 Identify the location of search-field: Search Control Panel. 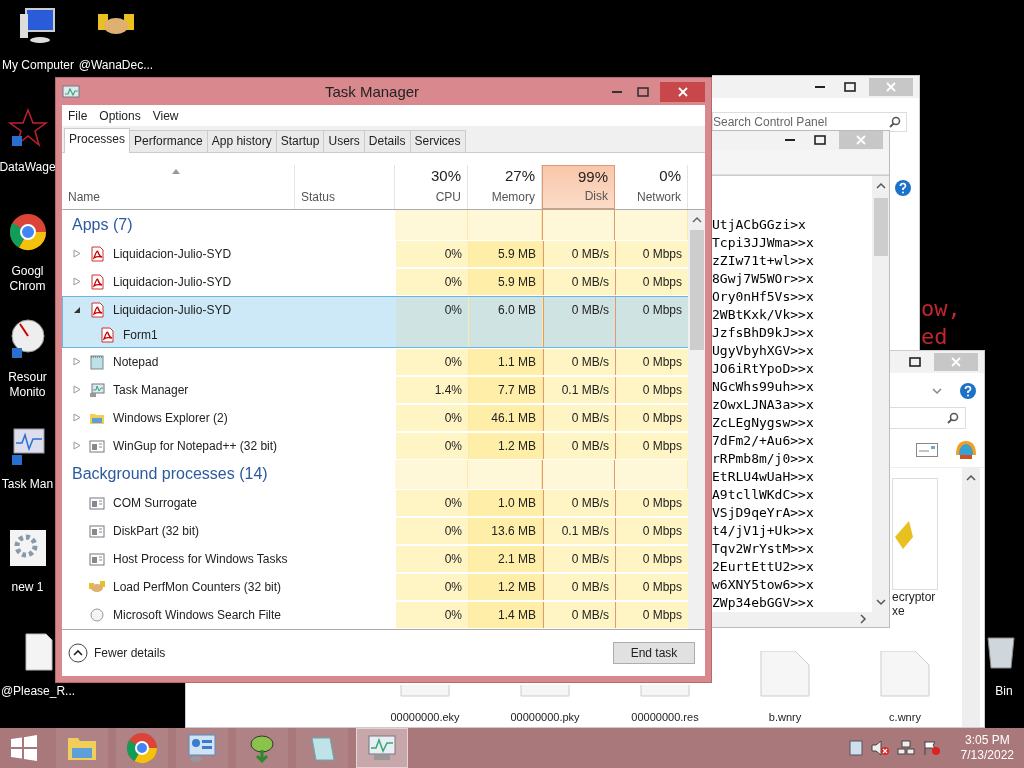
(809, 122).